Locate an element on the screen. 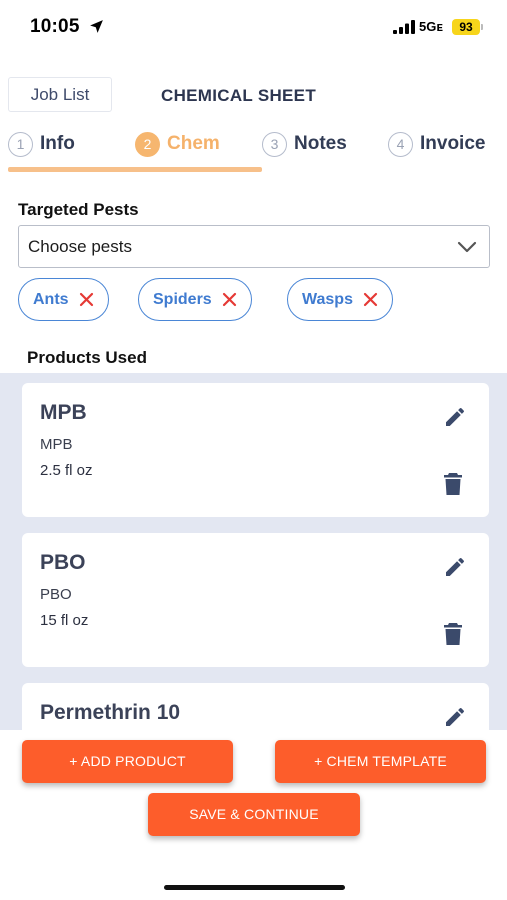 The height and width of the screenshot is (900, 507). cellular-signal-icon is located at coordinates (404, 27).